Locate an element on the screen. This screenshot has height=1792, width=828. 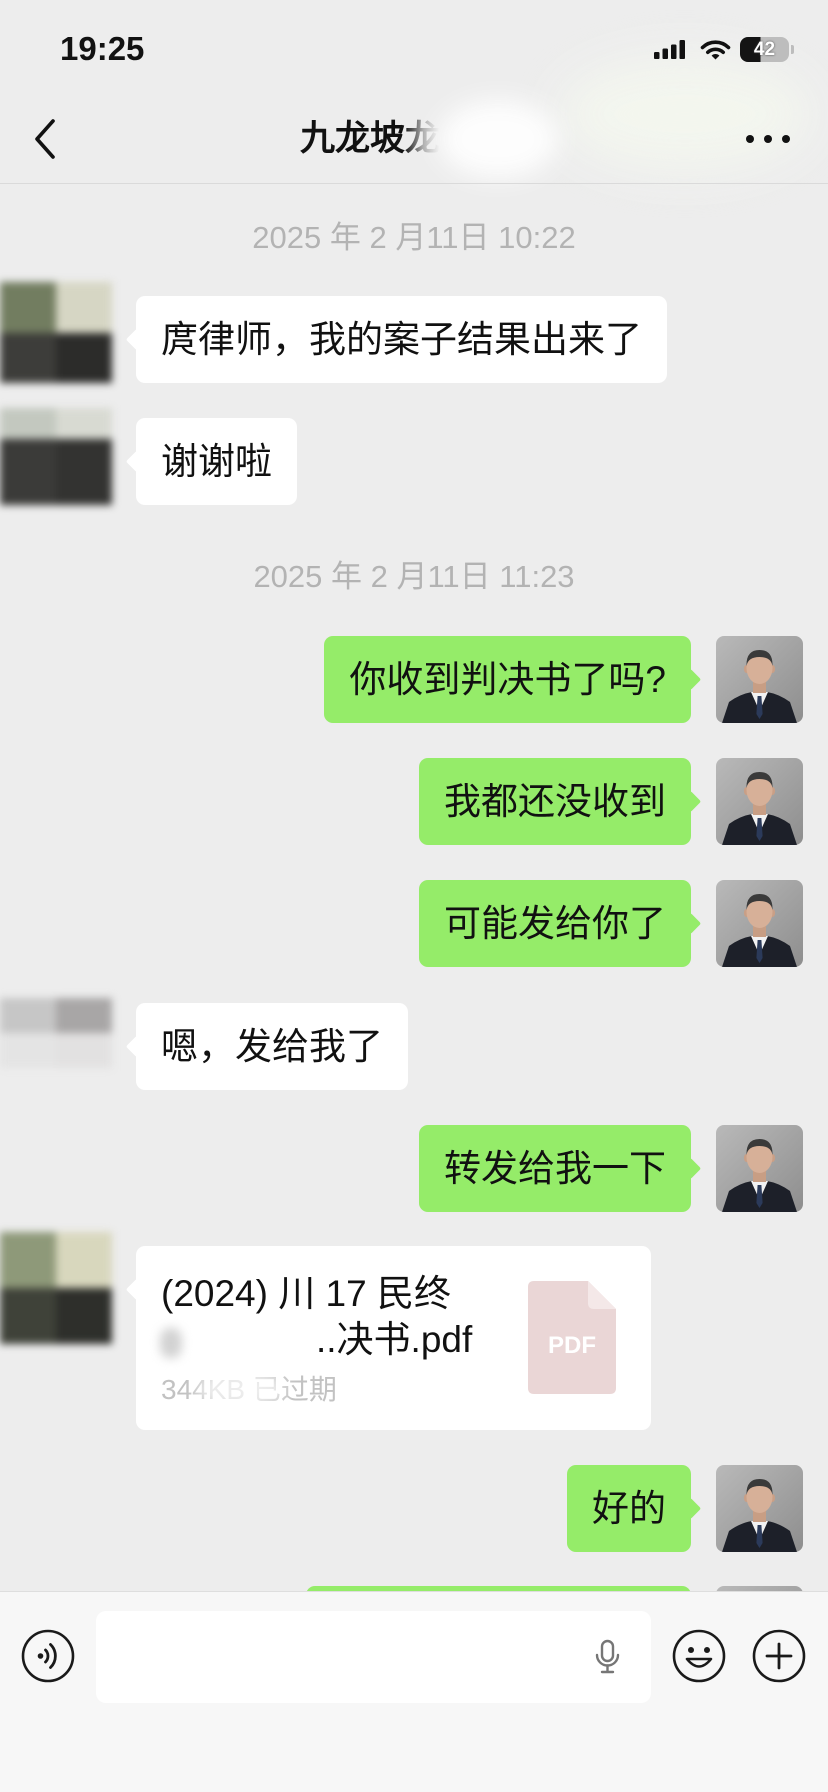
file-message-card: (2024) 川 17 民终 ..决书.pdf 344KB 已过期 PDF is located at coordinates (393, 1338).